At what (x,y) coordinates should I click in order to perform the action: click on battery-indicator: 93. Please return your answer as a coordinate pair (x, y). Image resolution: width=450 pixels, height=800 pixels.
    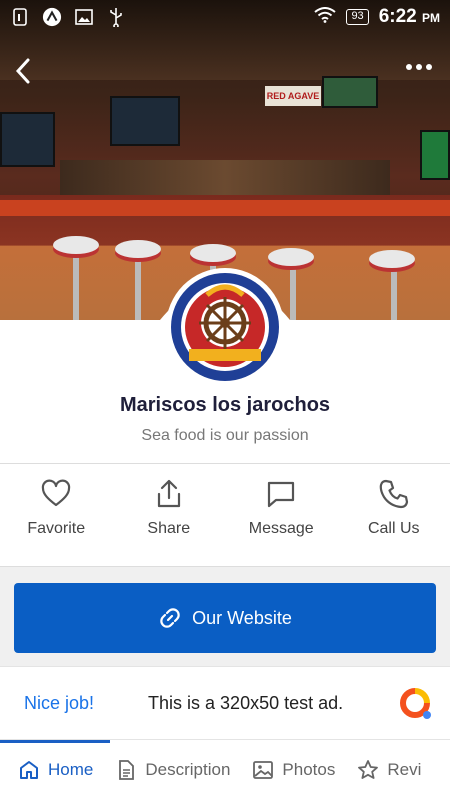
    Looking at the image, I should click on (357, 17).